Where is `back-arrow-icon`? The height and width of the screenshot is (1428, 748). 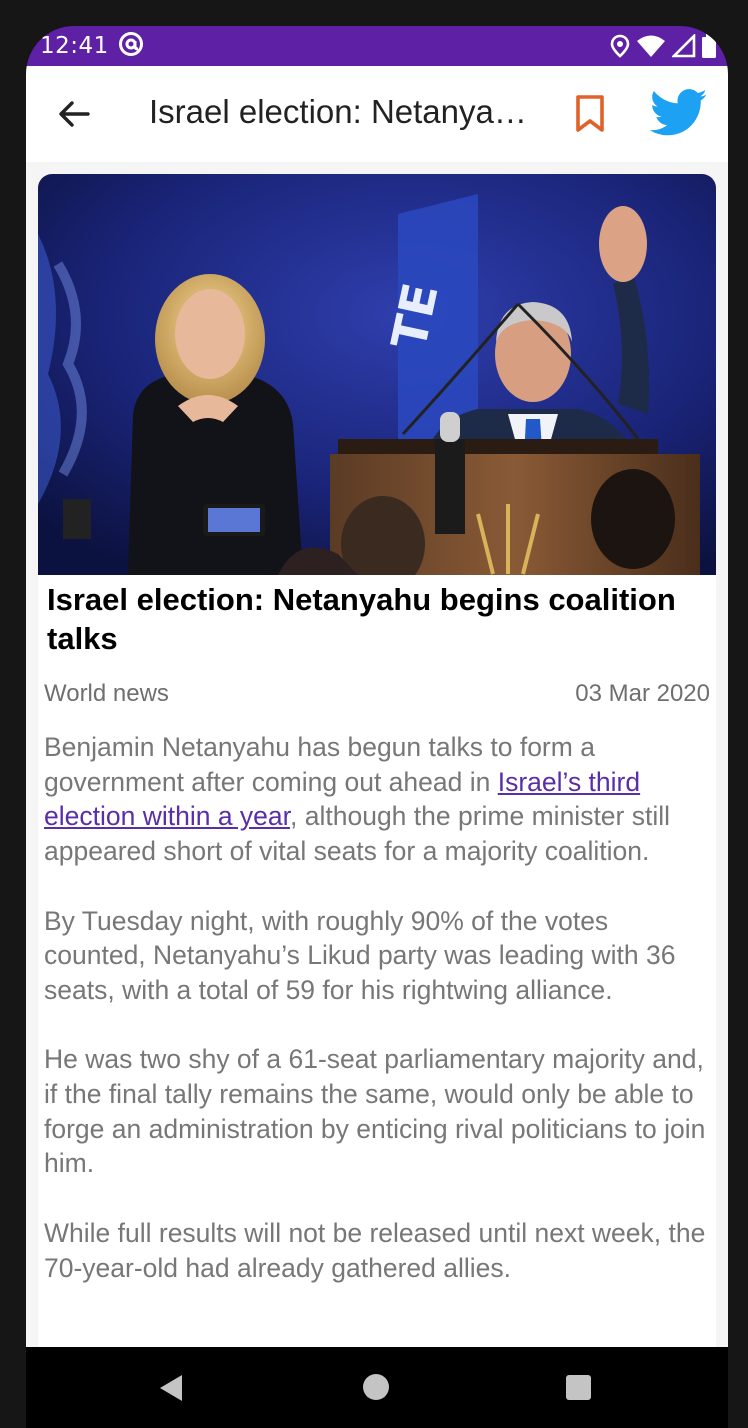 back-arrow-icon is located at coordinates (74, 114).